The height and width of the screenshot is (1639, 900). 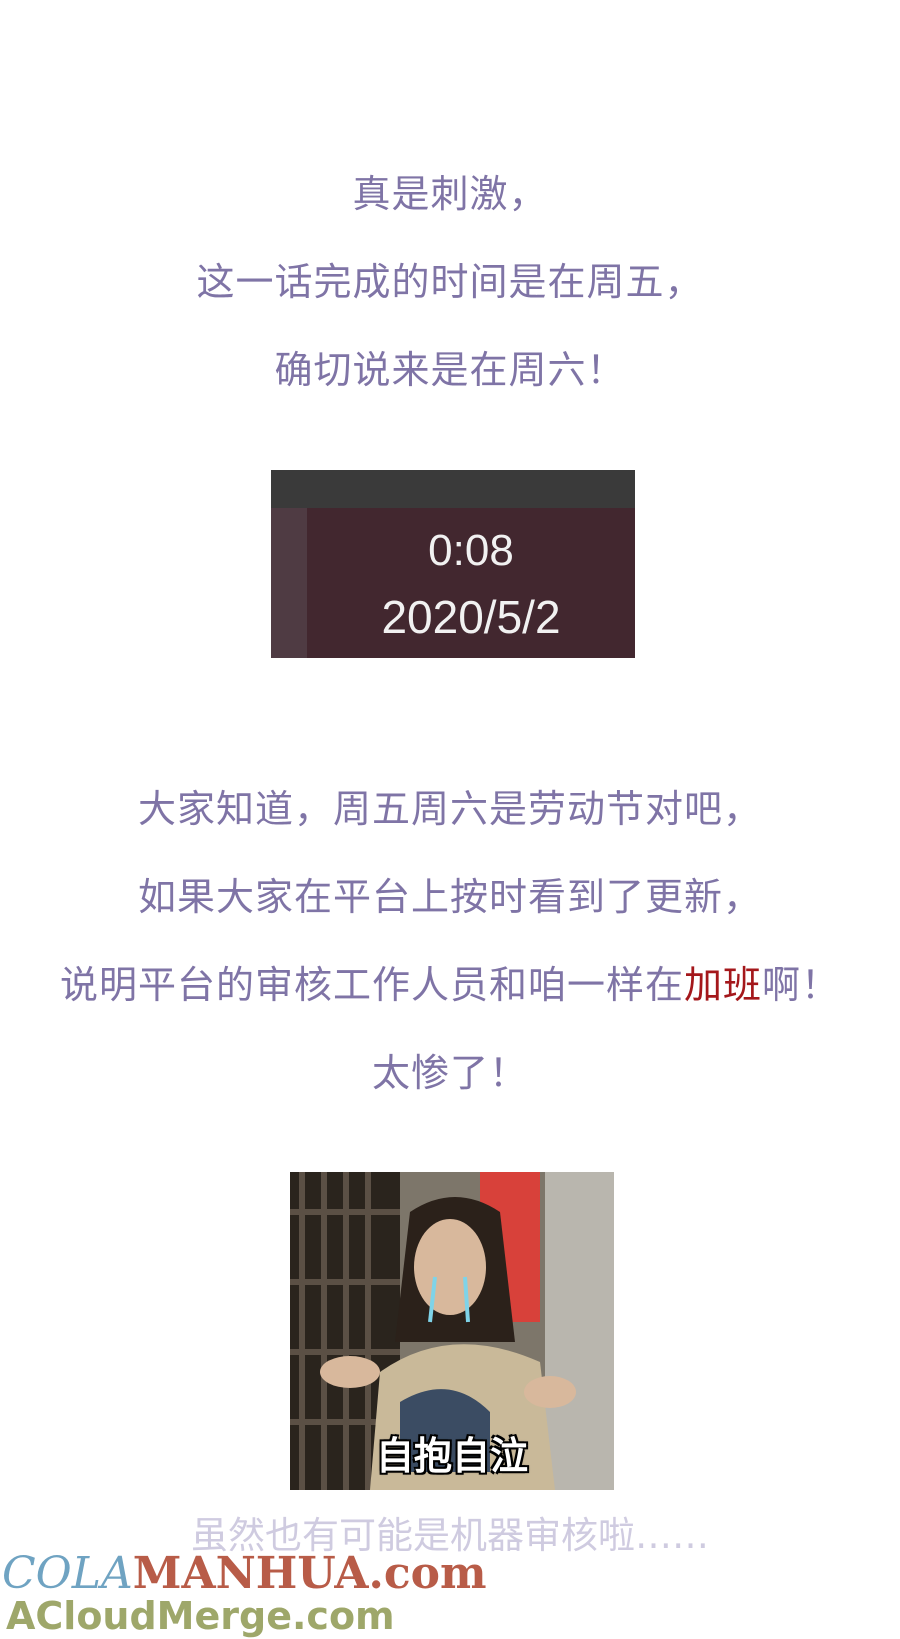 What do you see at coordinates (471, 550) in the screenshot?
I see `clock-time: 0:08` at bounding box center [471, 550].